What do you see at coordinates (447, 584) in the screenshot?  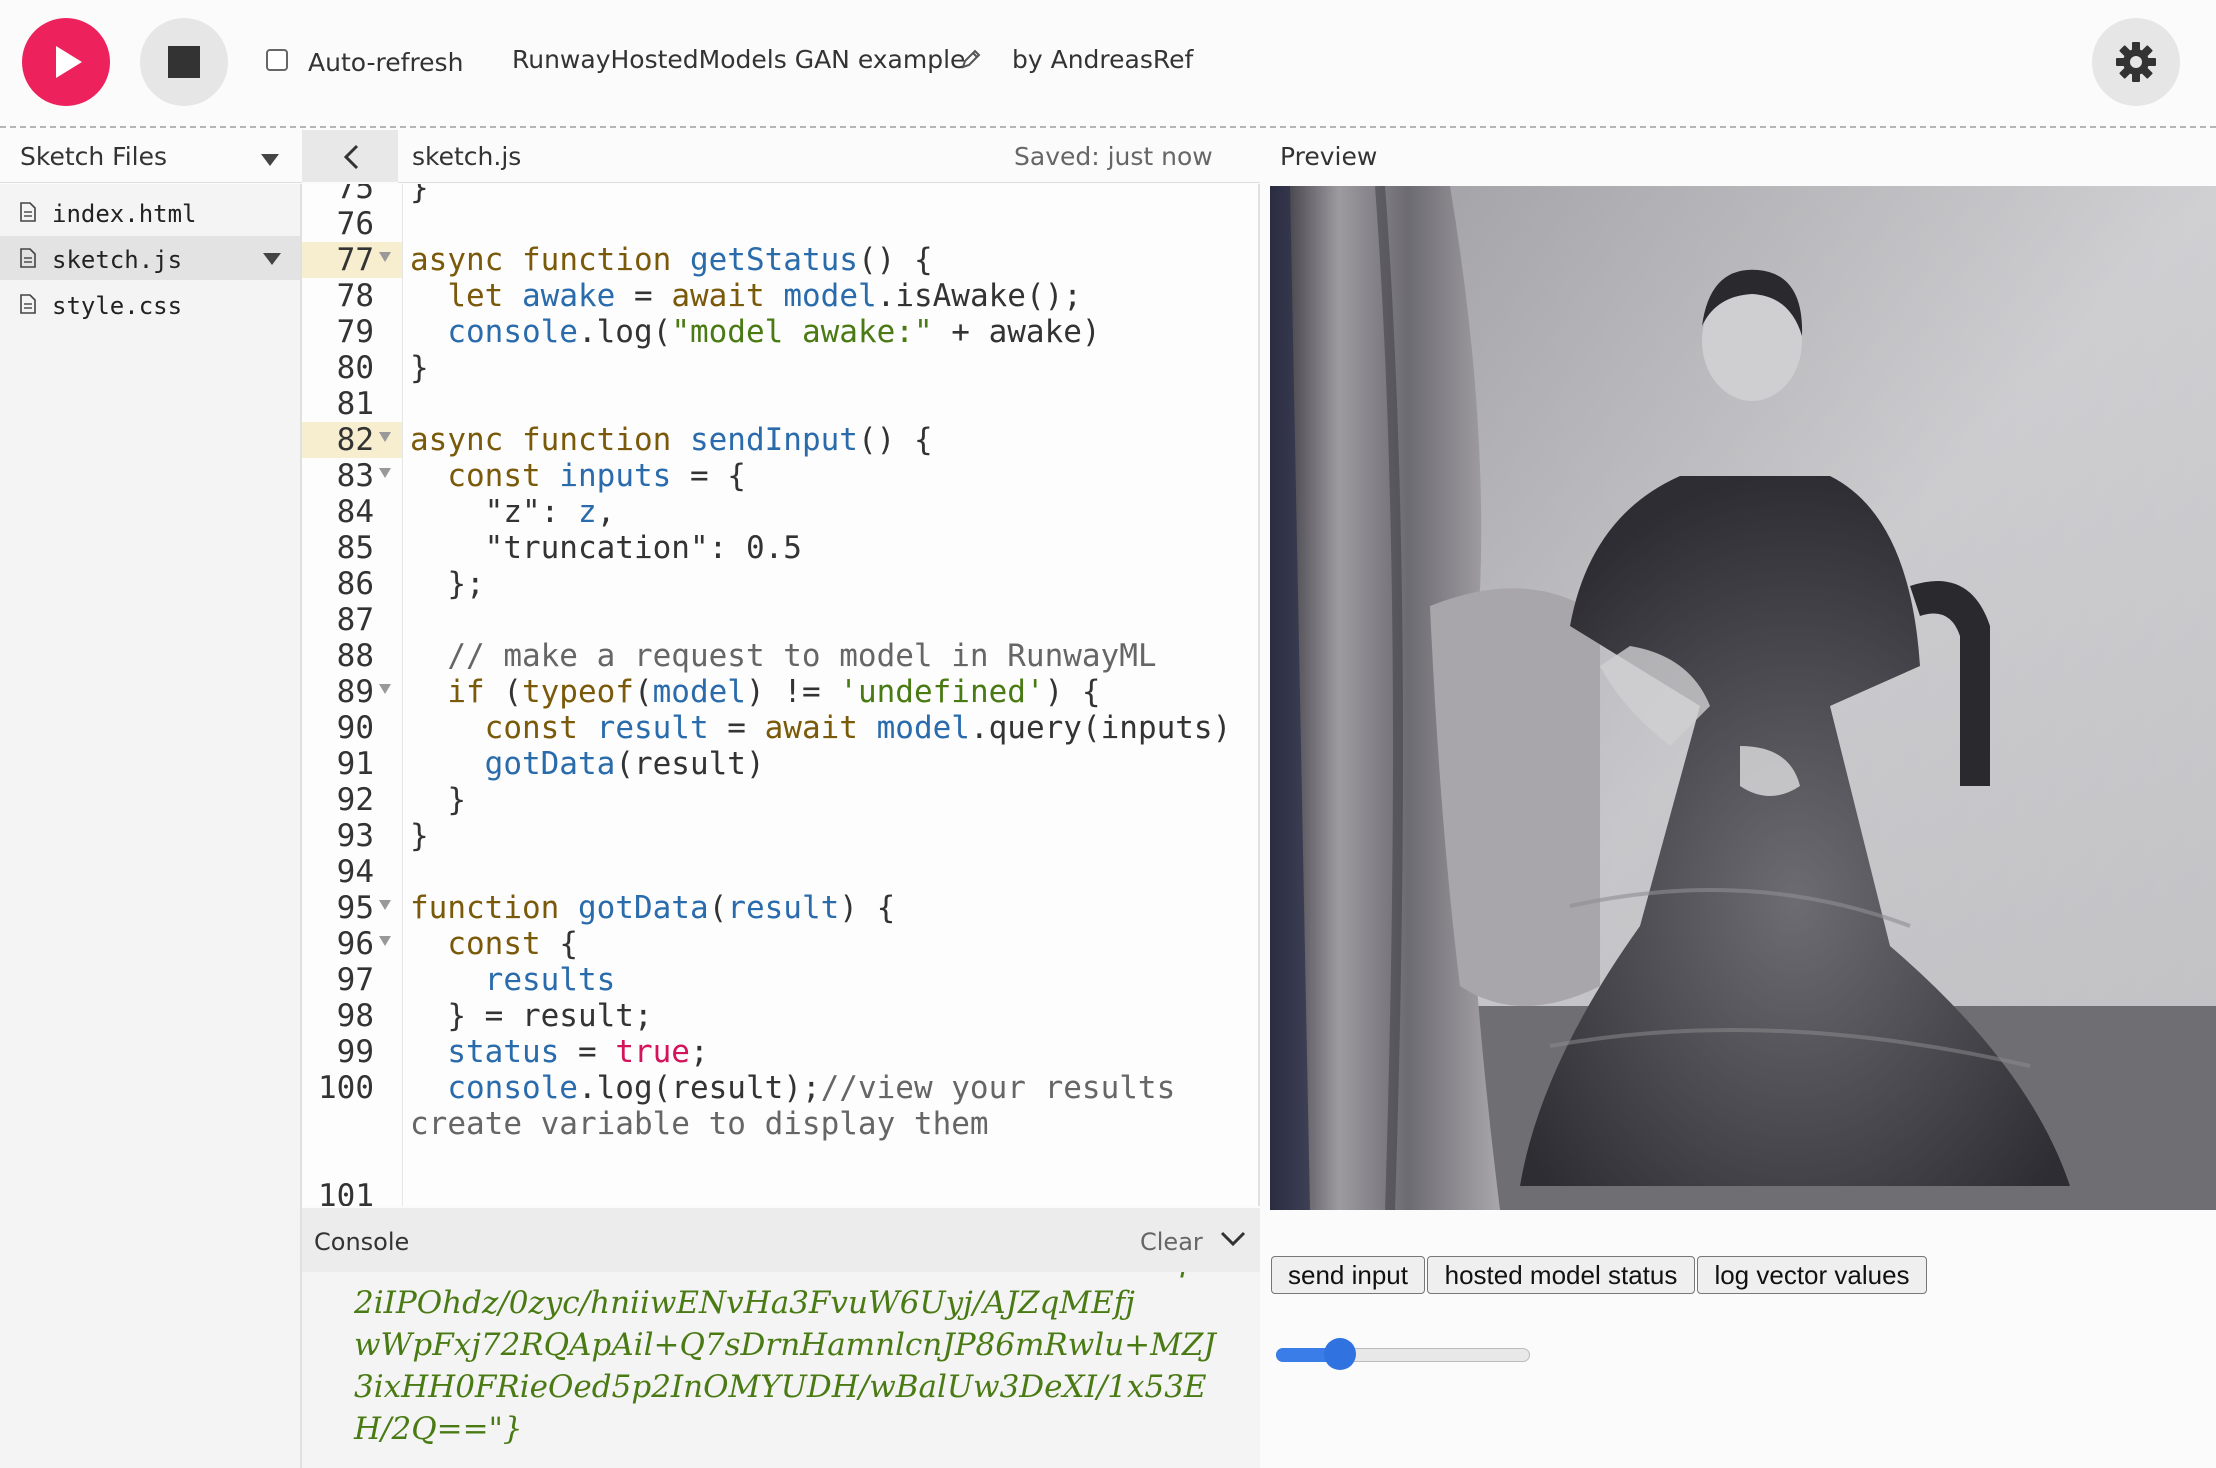 I see `code-text: };` at bounding box center [447, 584].